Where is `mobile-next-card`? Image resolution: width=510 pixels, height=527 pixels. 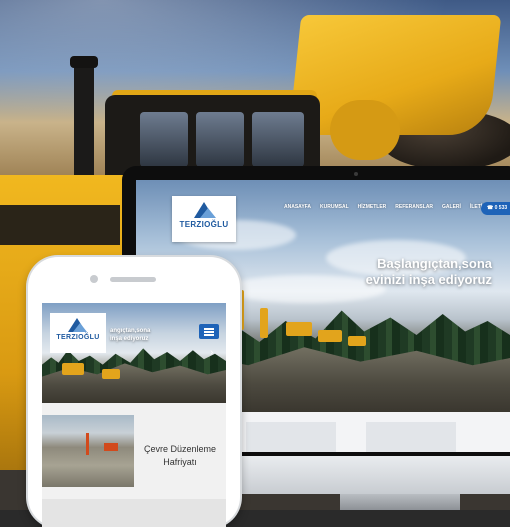 mobile-next-card is located at coordinates (134, 513).